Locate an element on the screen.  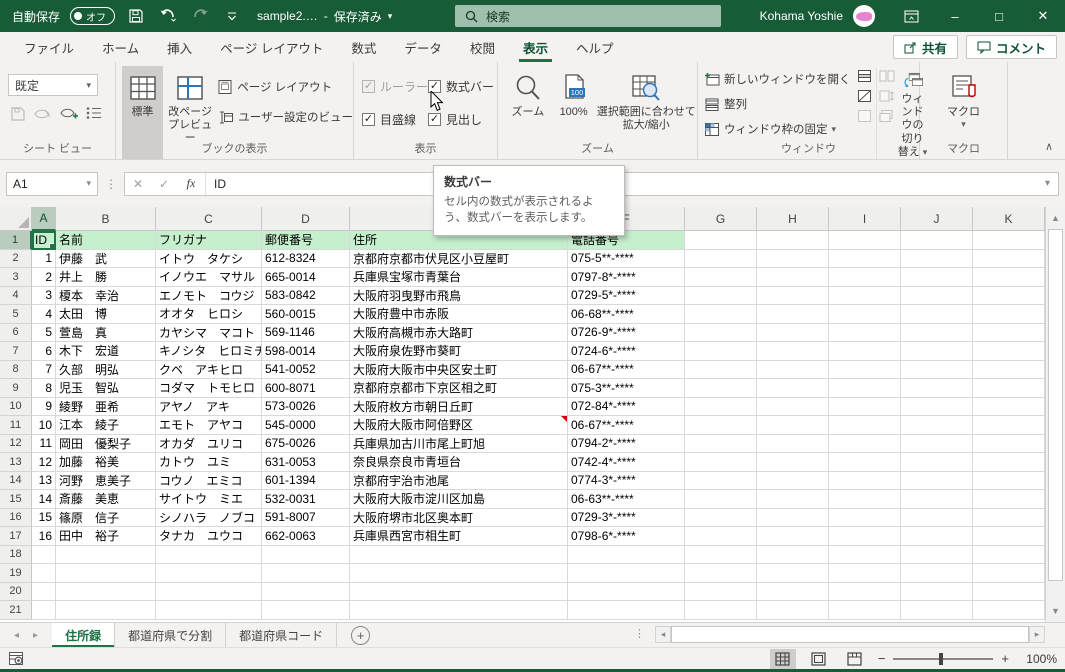
sheet-tab-都道府県で分割: 都道府県で分割 is located at coordinates (171, 635).